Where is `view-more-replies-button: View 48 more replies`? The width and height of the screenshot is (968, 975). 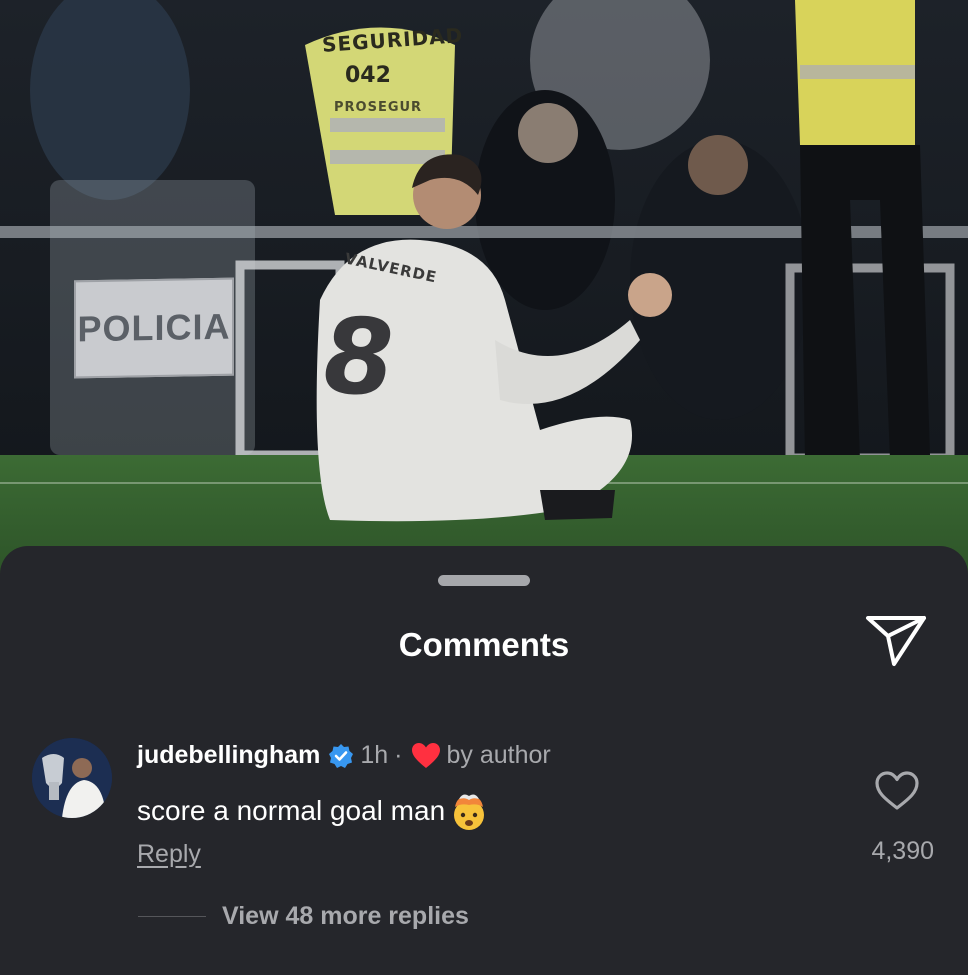 view-more-replies-button: View 48 more replies is located at coordinates (303, 916).